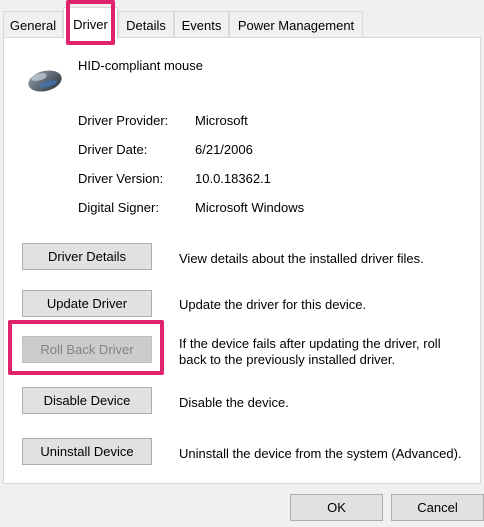 Image resolution: width=484 pixels, height=527 pixels. What do you see at coordinates (233, 178) in the screenshot?
I see `driver-version-value: 10.0.18362.1` at bounding box center [233, 178].